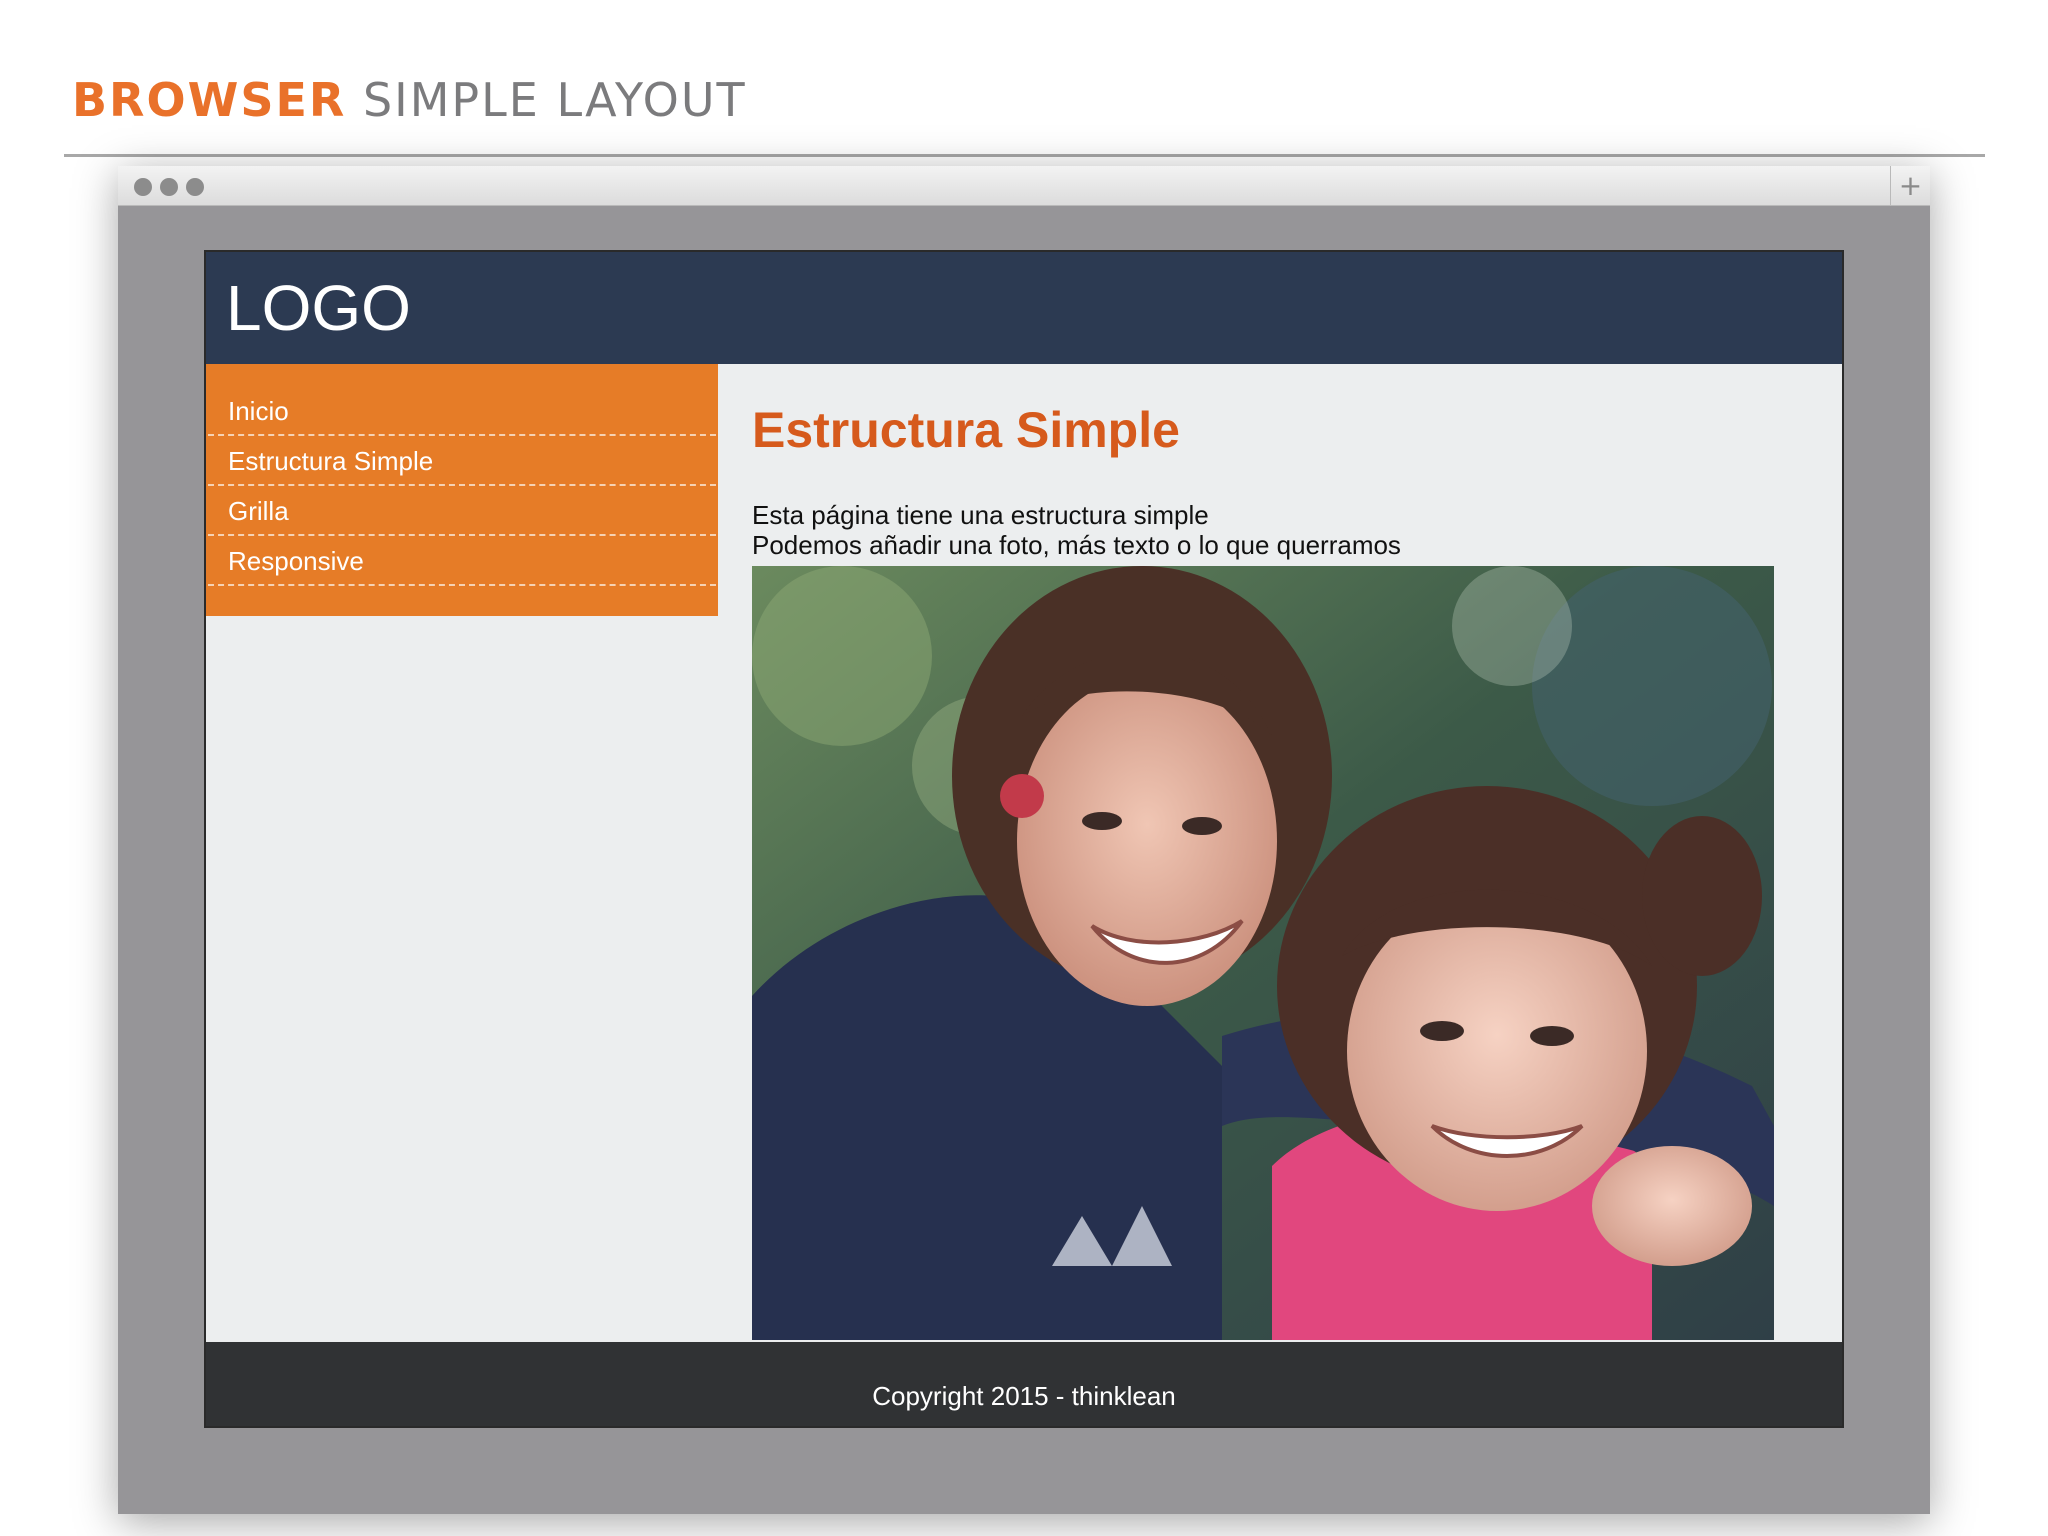  What do you see at coordinates (462, 461) in the screenshot?
I see `nav-item-estructura-simple: Estructura Simple` at bounding box center [462, 461].